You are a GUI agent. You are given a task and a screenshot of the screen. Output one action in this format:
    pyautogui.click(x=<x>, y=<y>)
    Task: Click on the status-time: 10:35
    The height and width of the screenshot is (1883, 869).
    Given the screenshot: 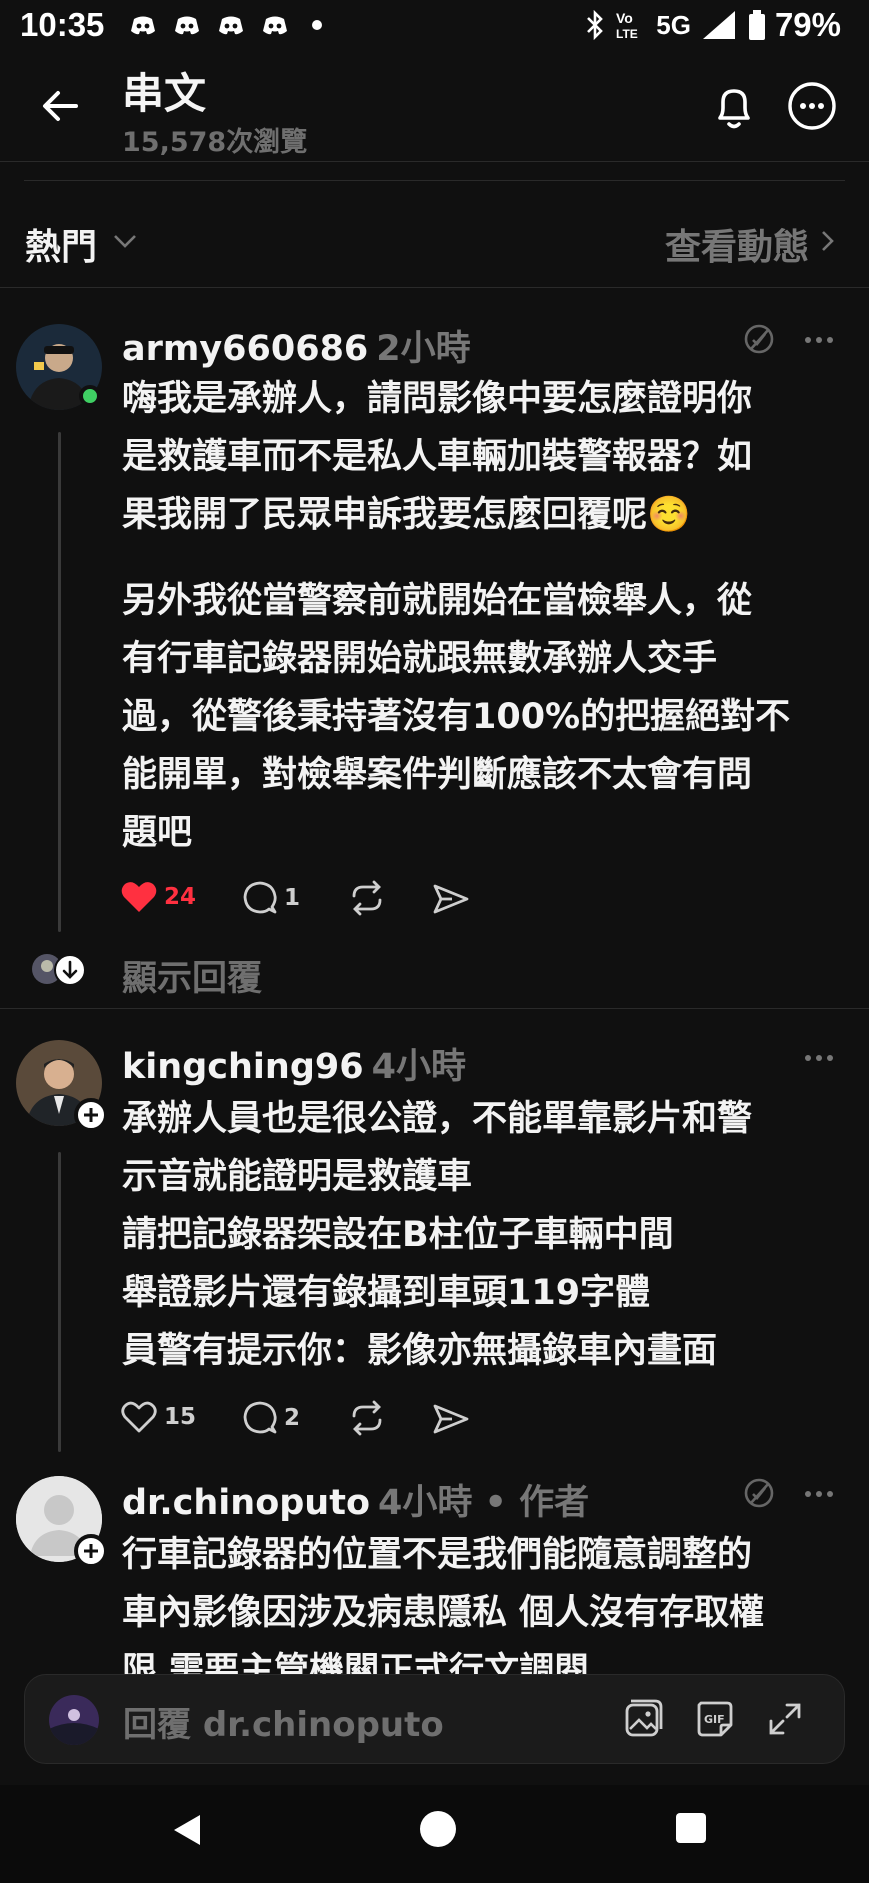 What is the action you would take?
    pyautogui.click(x=62, y=24)
    